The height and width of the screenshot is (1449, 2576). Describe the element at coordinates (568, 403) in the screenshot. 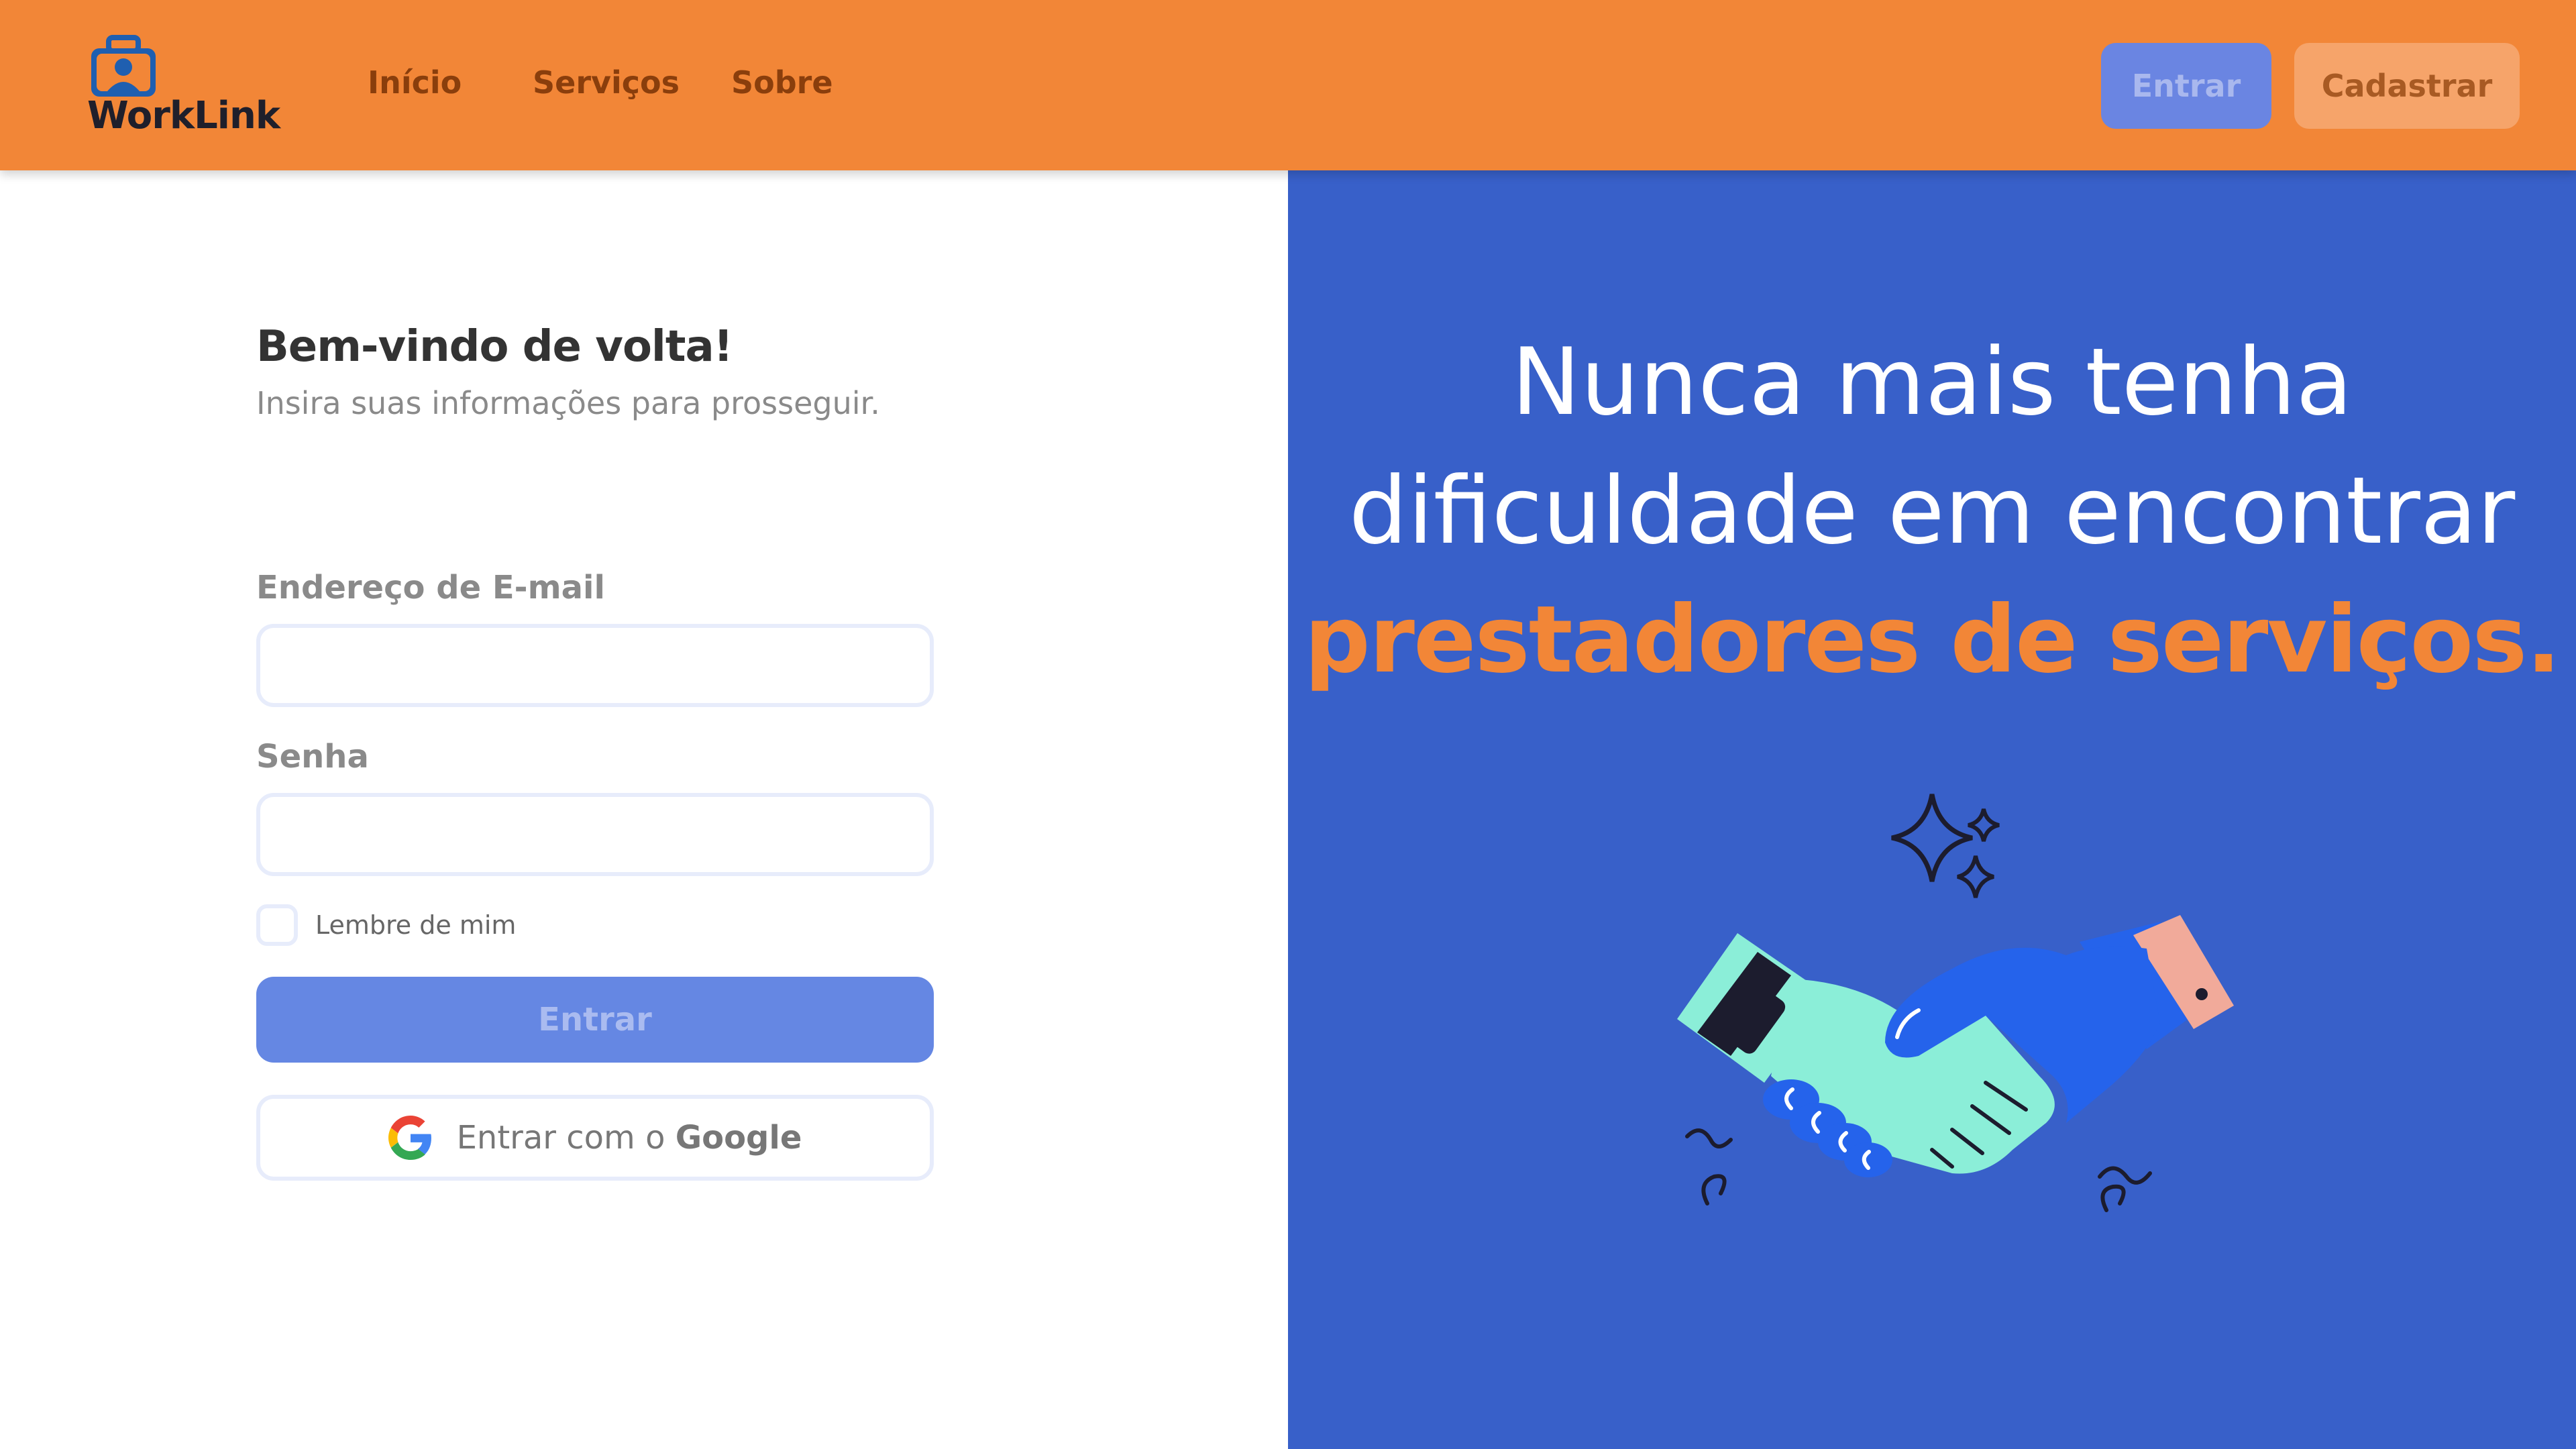

I see `login-subtitle: Insira suas informações para prosseguir.` at that location.